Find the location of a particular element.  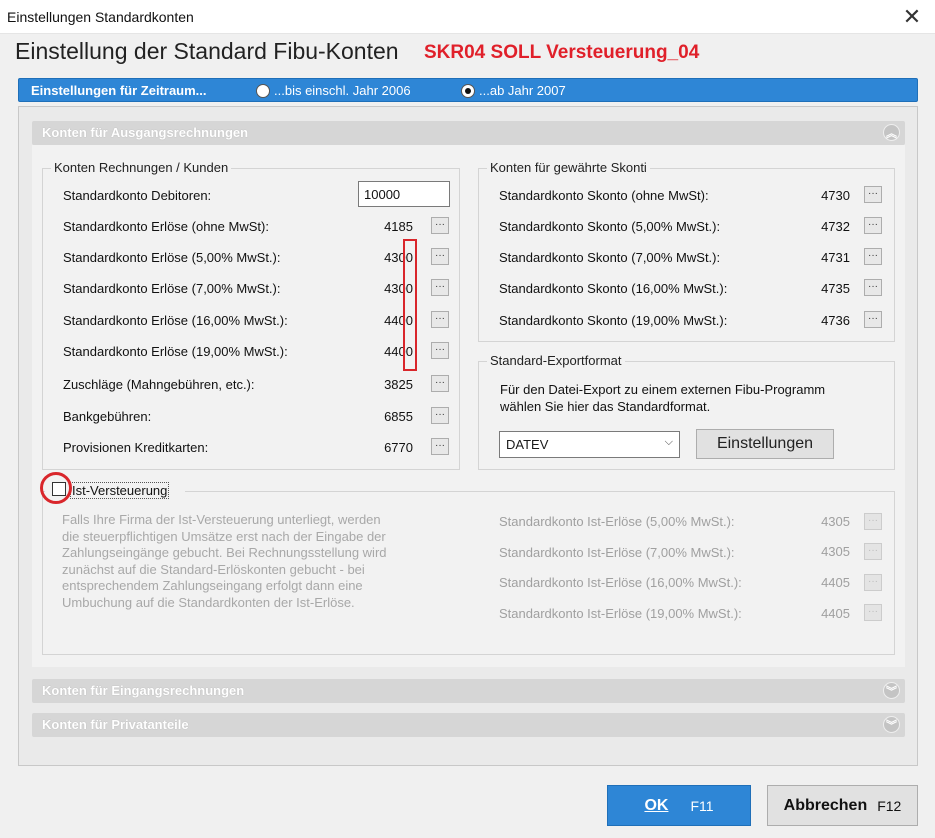

card-commissions-value: 6770 is located at coordinates (398, 447).